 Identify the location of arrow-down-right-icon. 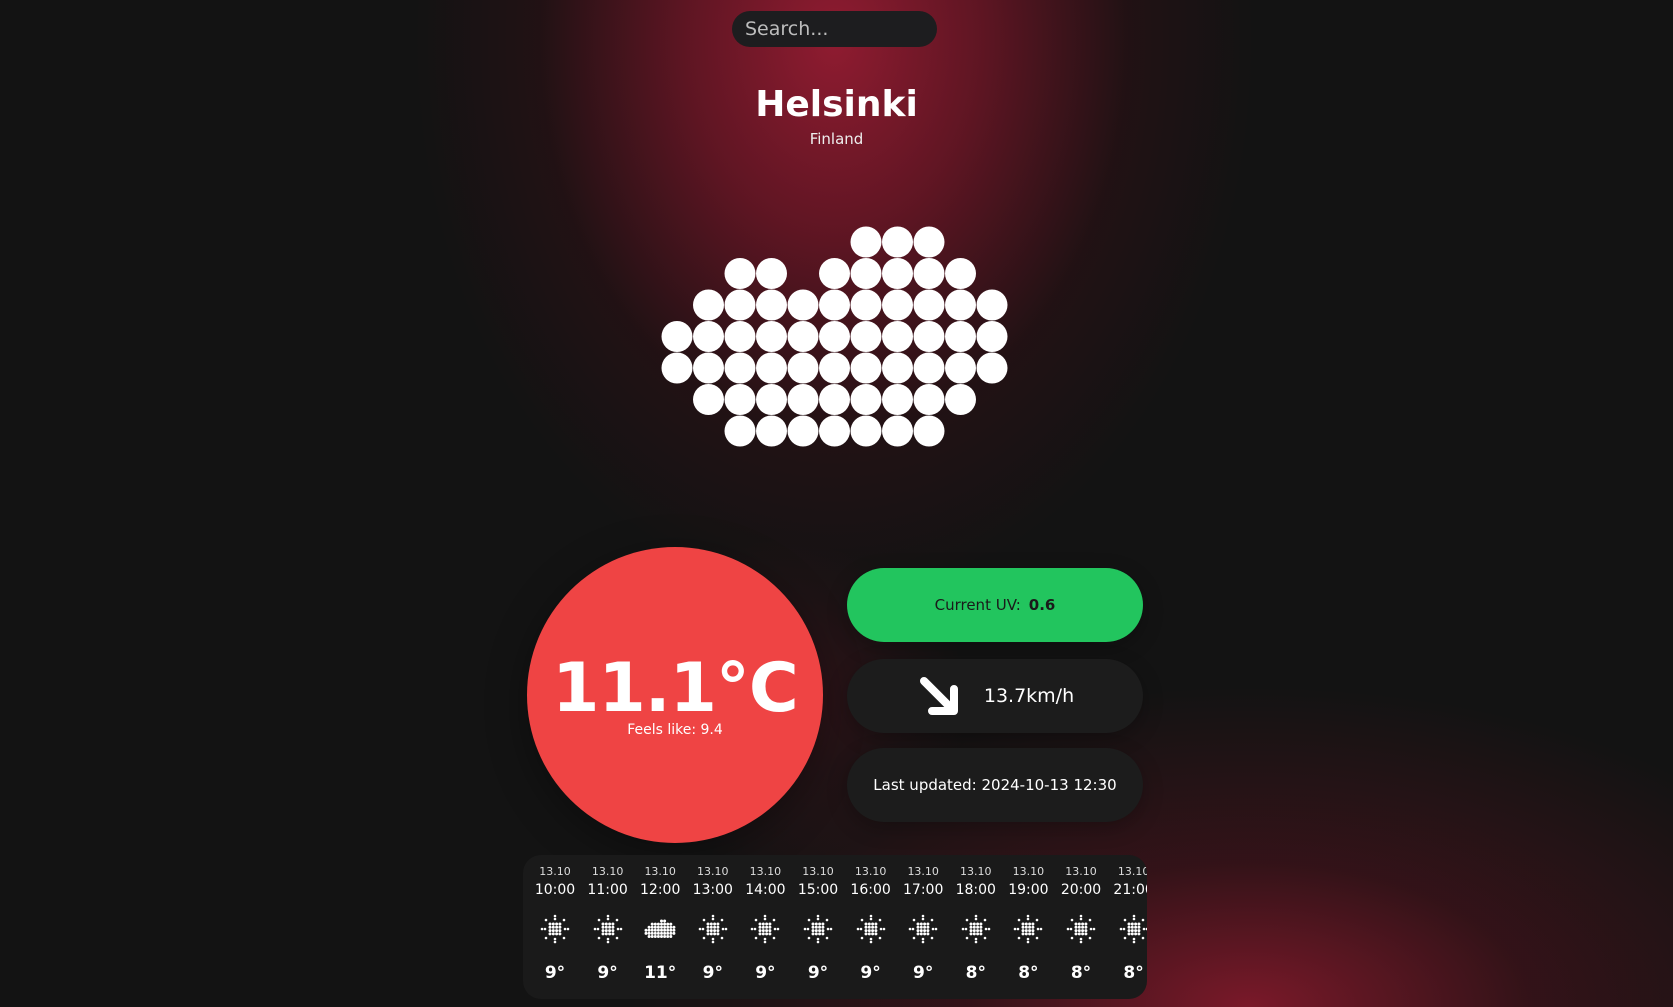
(938, 696).